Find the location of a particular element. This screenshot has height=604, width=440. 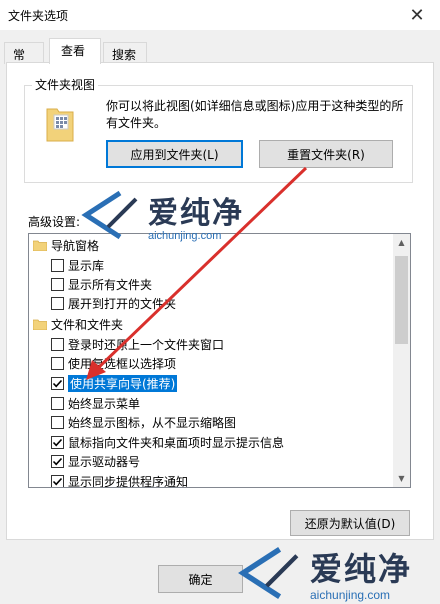

tab-view: 查看 is located at coordinates (75, 51).